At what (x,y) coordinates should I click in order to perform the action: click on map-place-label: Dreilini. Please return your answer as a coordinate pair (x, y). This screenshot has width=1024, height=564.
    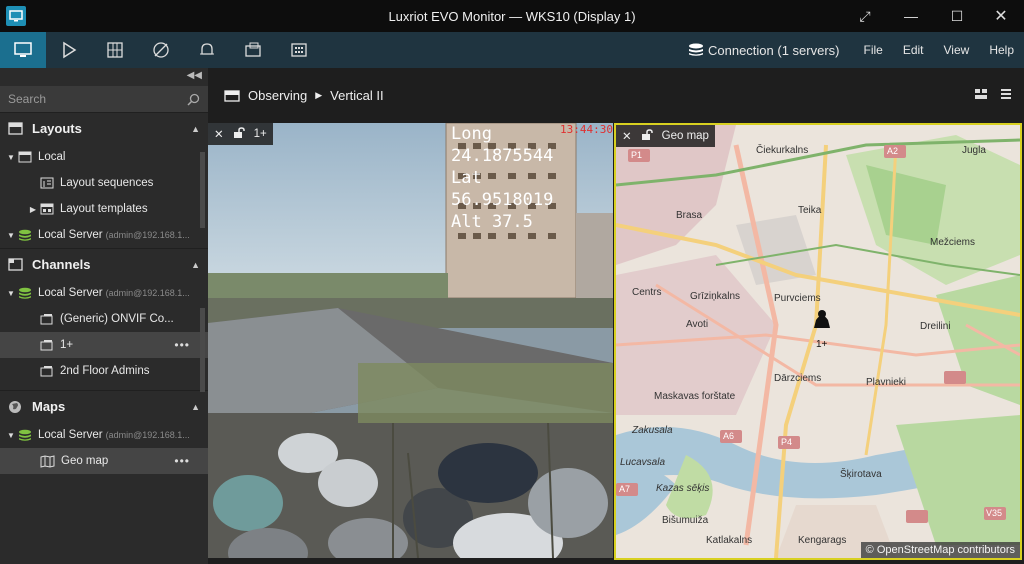
    Looking at the image, I should click on (935, 326).